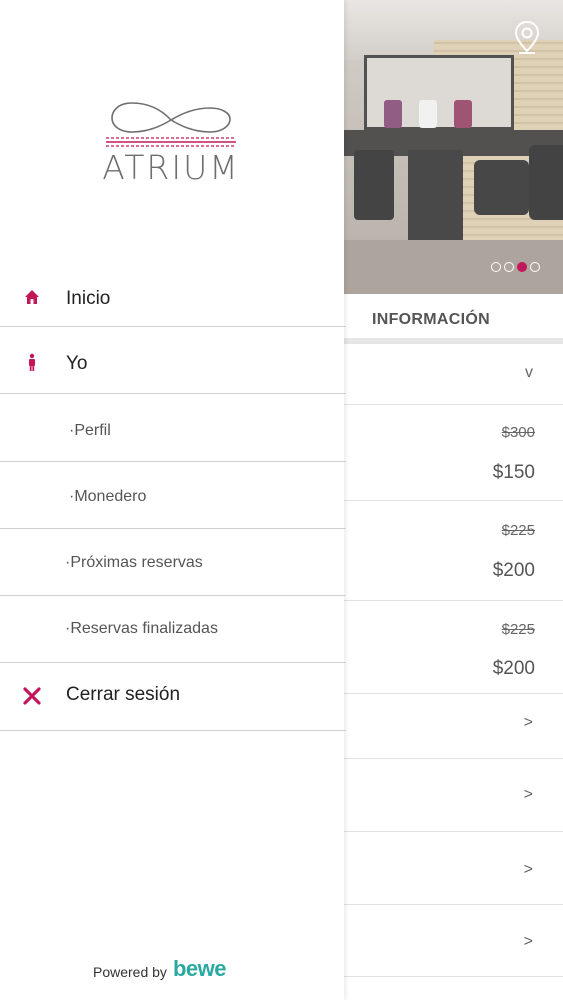 The height and width of the screenshot is (1000, 563). What do you see at coordinates (88, 298) in the screenshot?
I see `menu-item-label: Inicio` at bounding box center [88, 298].